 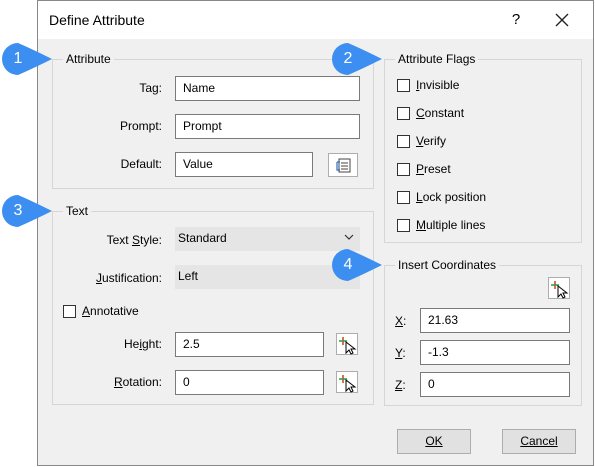 I want to click on annotative-label-post: nnotative, so click(x=114, y=311).